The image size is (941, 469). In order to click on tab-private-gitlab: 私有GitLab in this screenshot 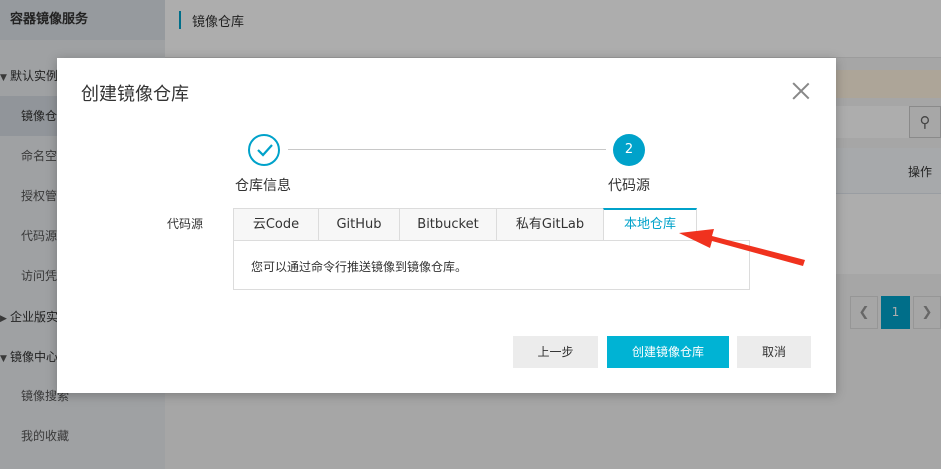, I will do `click(549, 224)`.